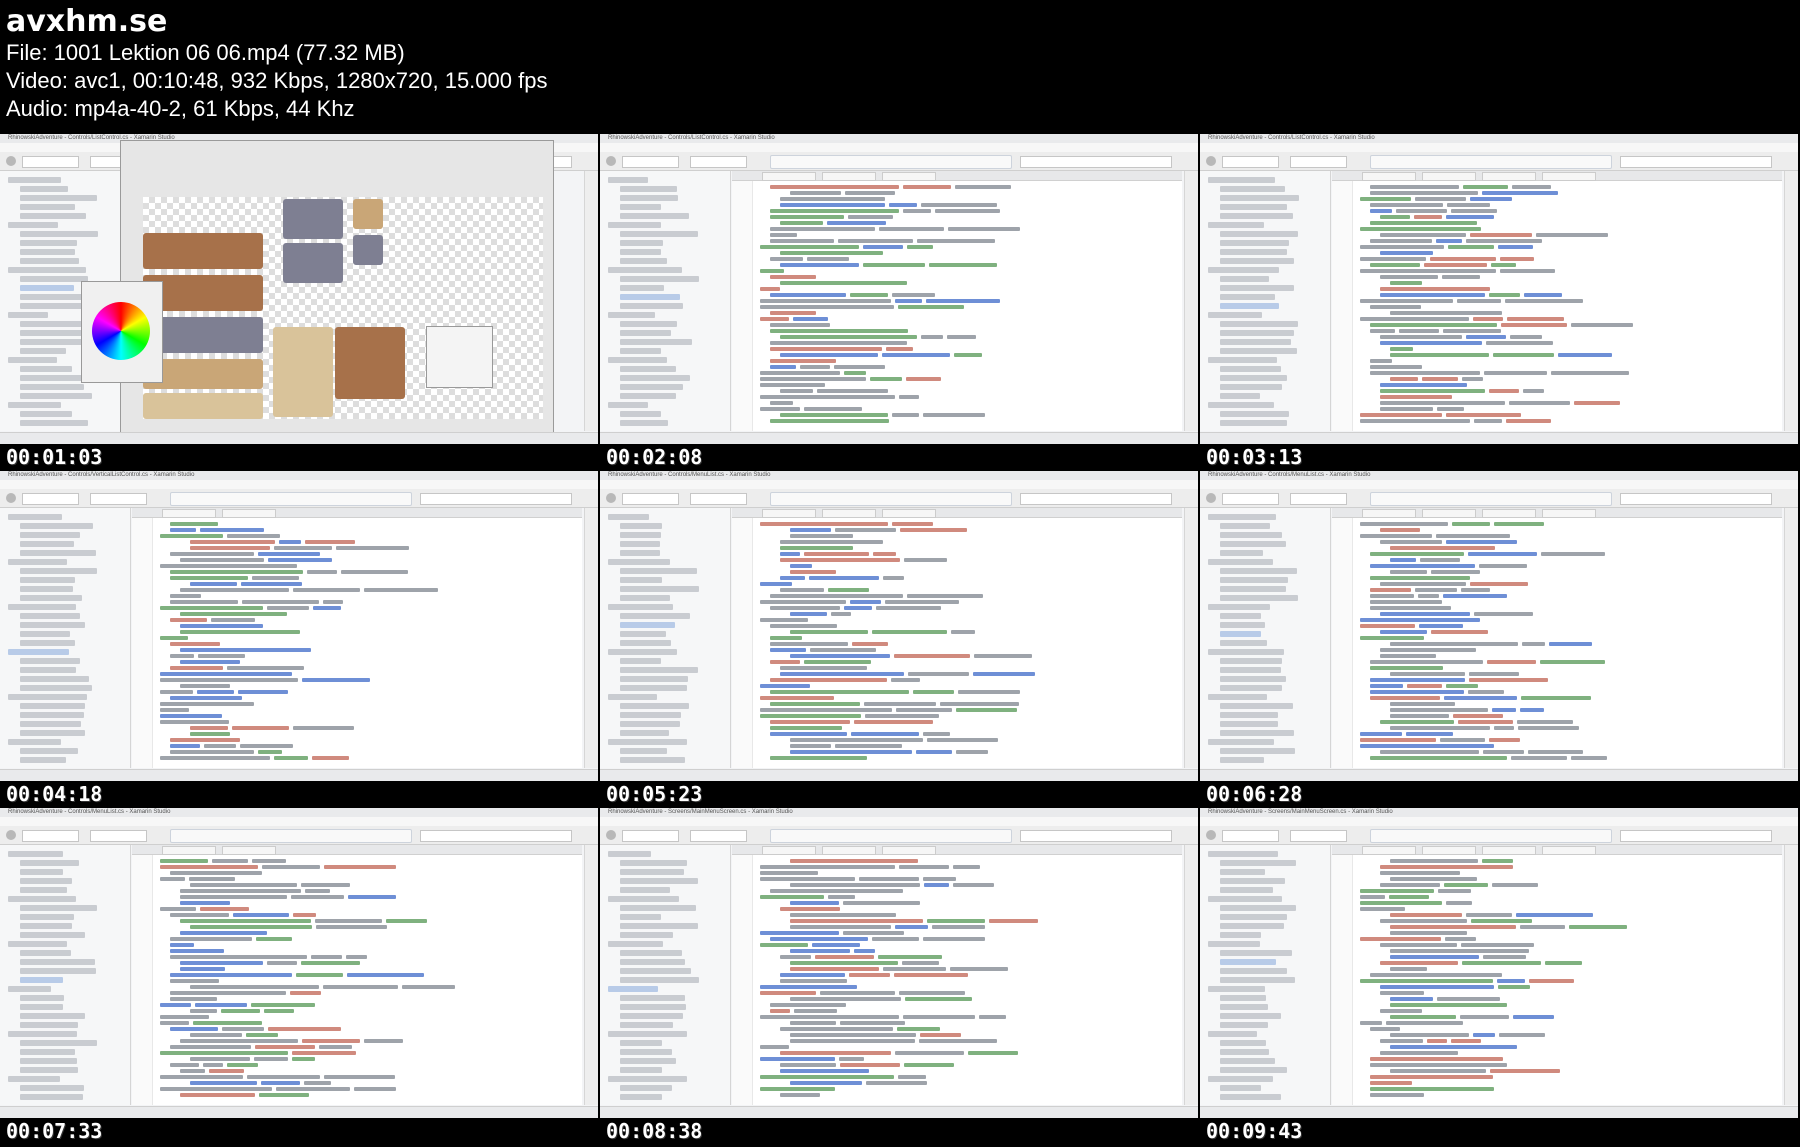 This screenshot has height=1147, width=1800. What do you see at coordinates (957, 975) in the screenshot?
I see `code-editor` at bounding box center [957, 975].